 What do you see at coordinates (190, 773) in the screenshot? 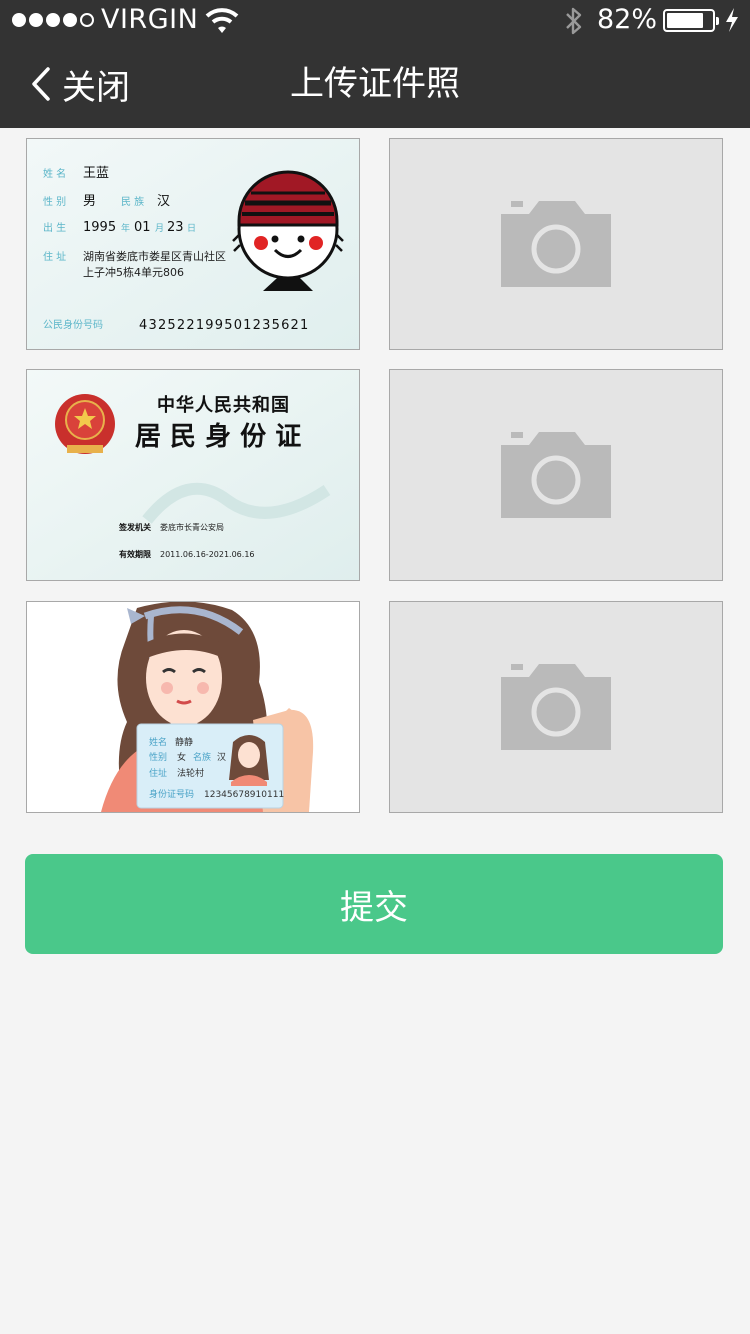
I see `hold-address: 法轮村` at bounding box center [190, 773].